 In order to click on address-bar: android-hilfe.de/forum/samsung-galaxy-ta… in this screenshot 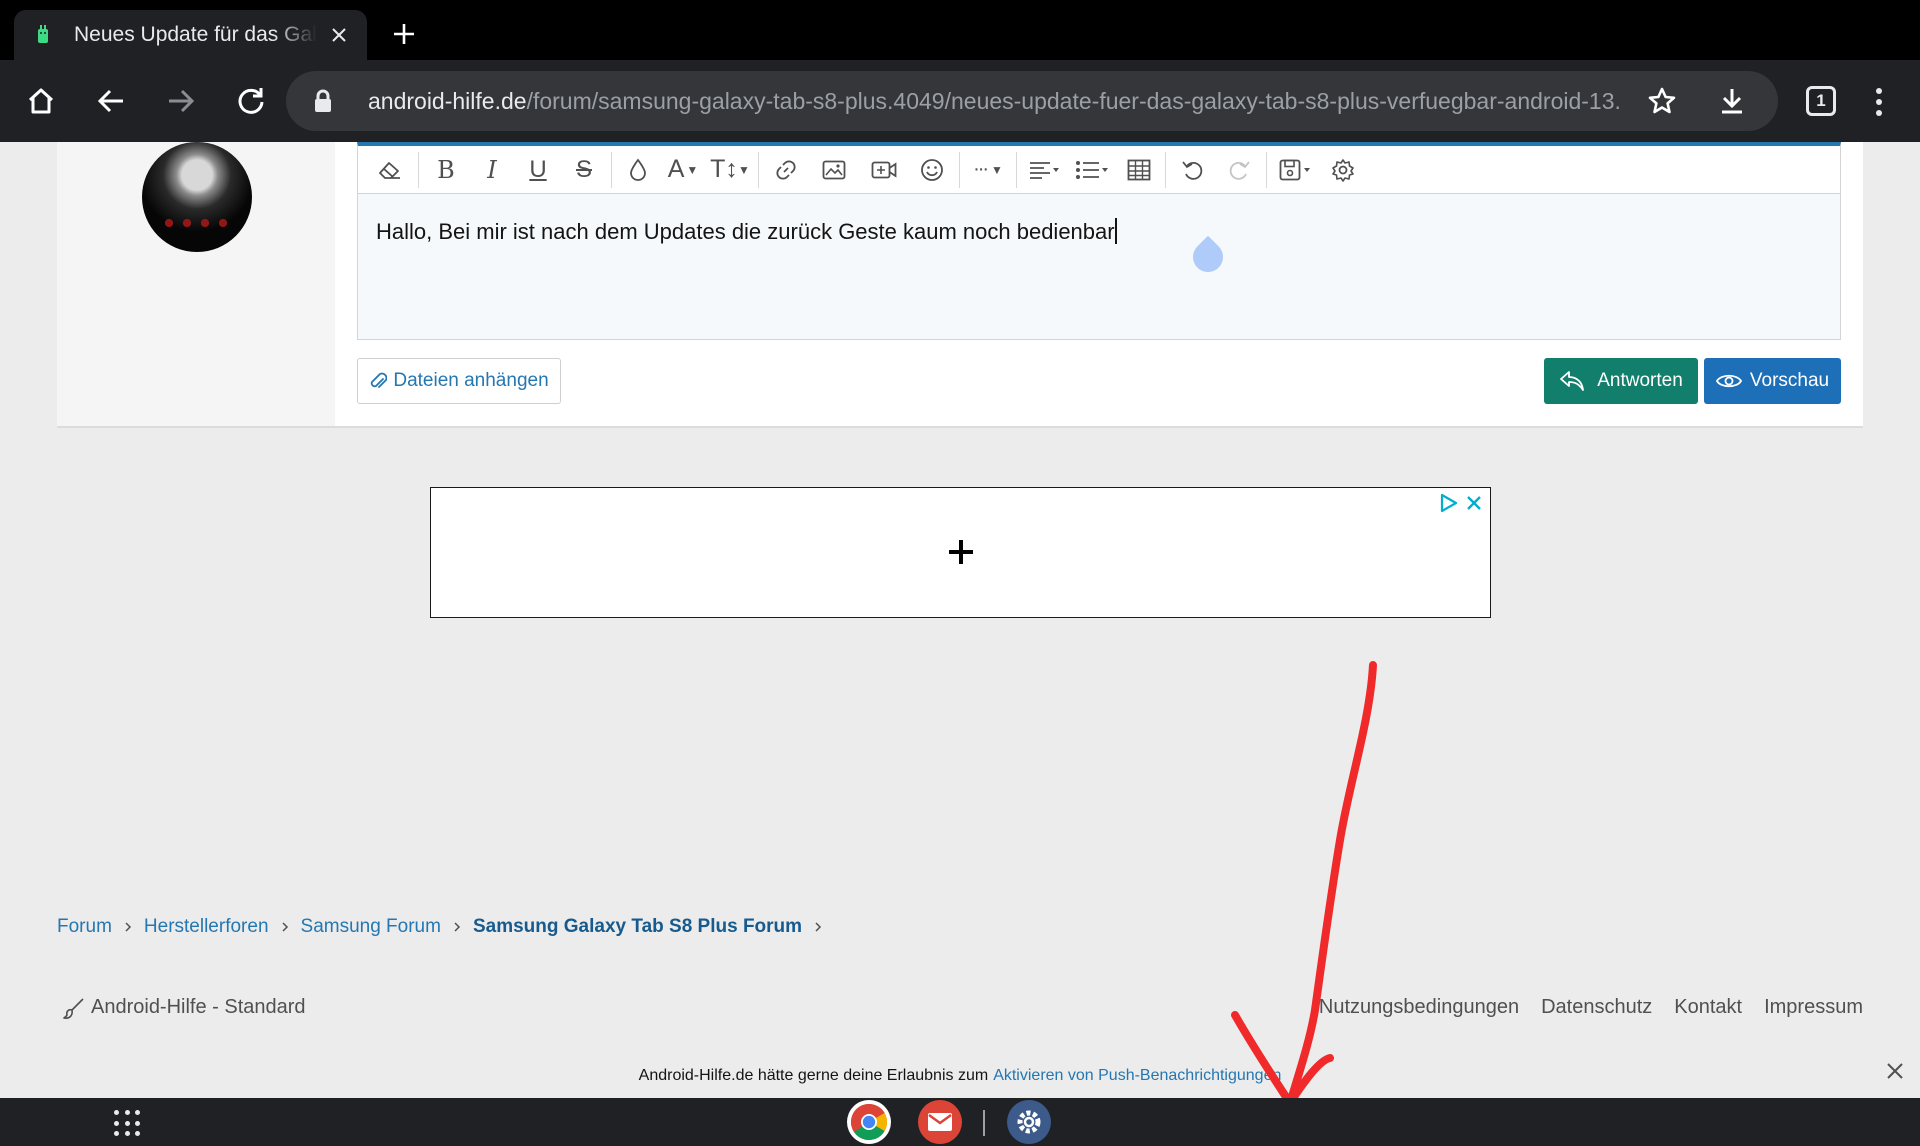, I will do `click(1032, 101)`.